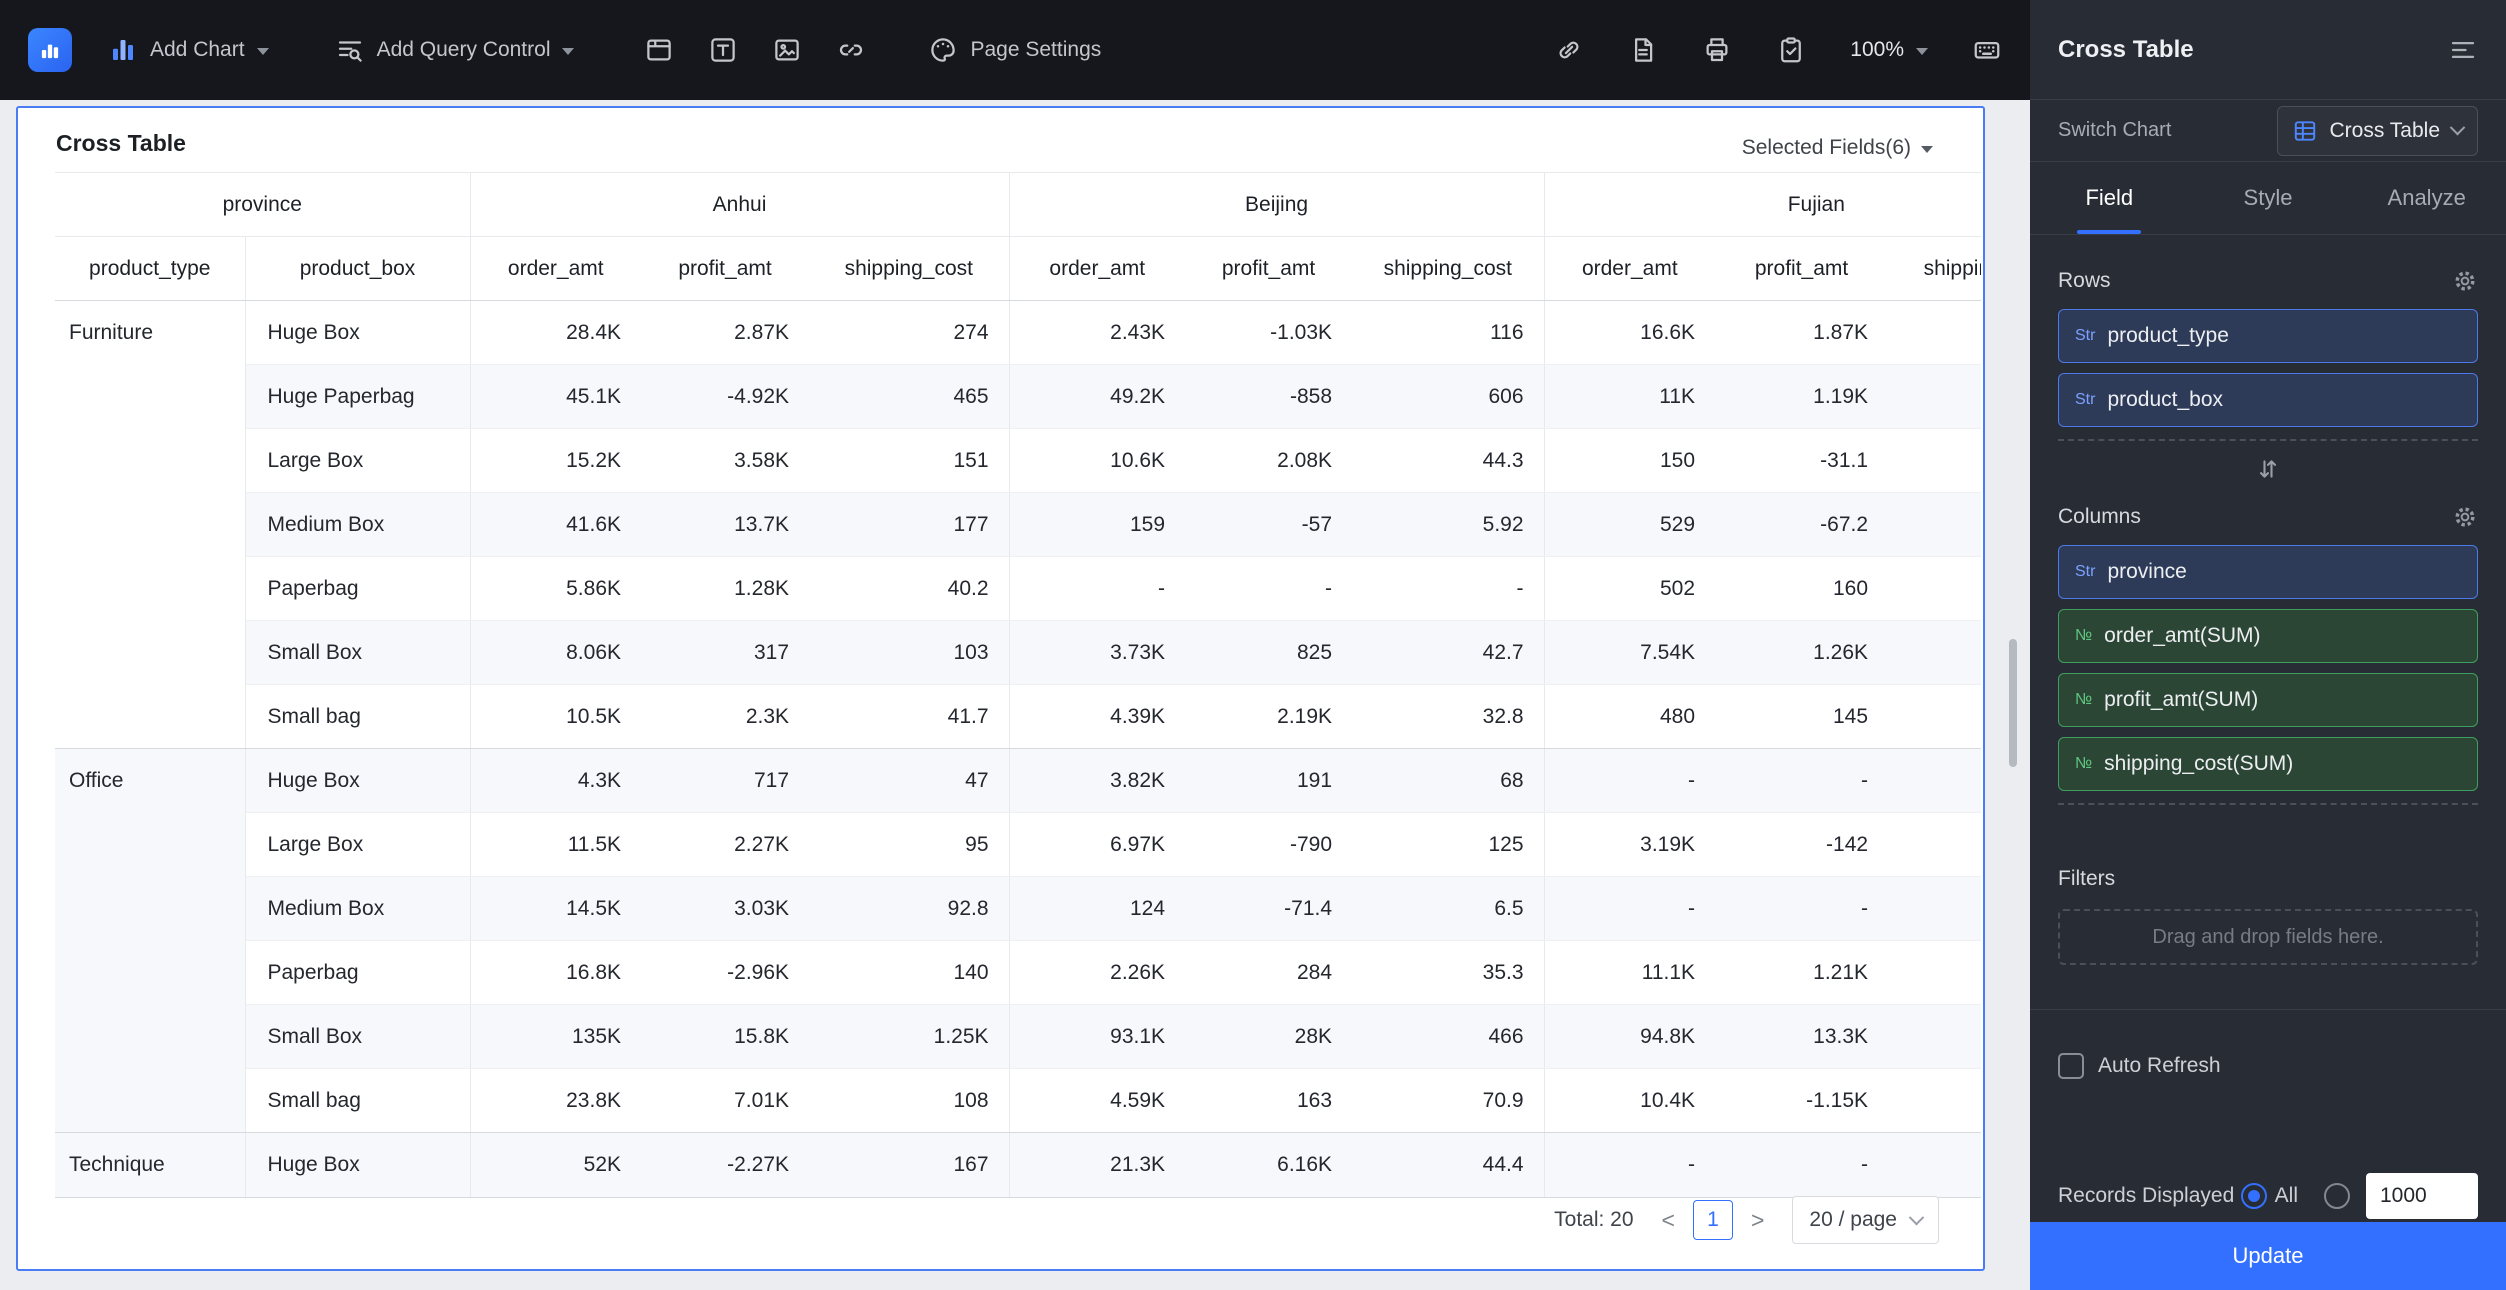 The image size is (2506, 1290). Describe the element at coordinates (909, 652) in the screenshot. I see `data-cell: 103` at that location.